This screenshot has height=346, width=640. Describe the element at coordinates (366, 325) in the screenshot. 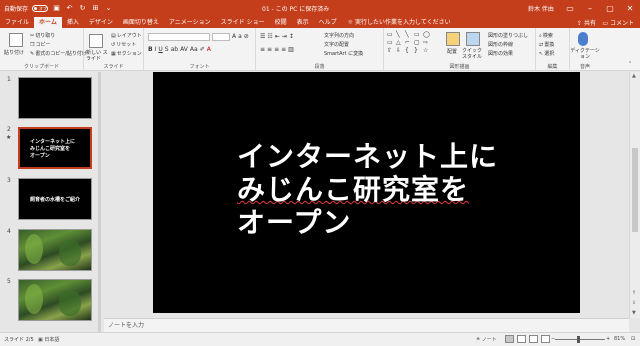

I see `notes-pane: ノートを入力` at that location.